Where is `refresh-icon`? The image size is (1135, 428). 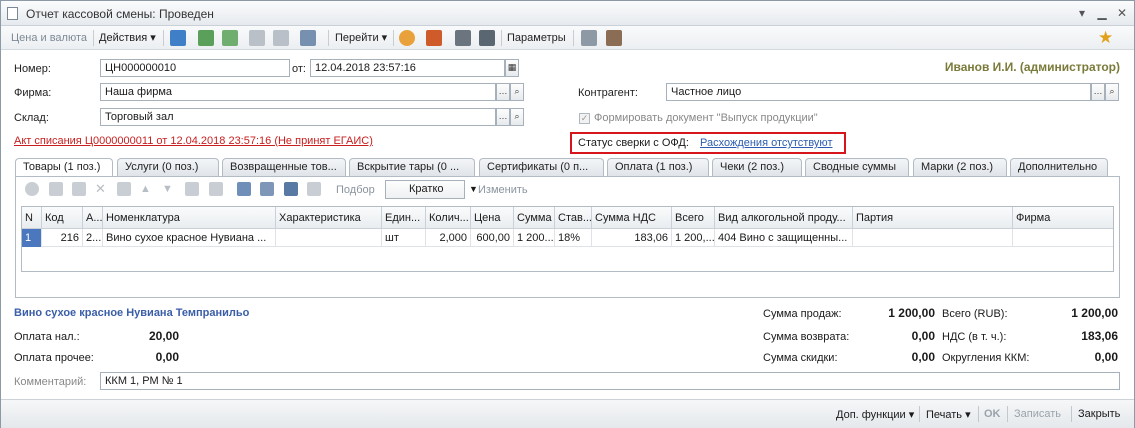
refresh-icon is located at coordinates (206, 38).